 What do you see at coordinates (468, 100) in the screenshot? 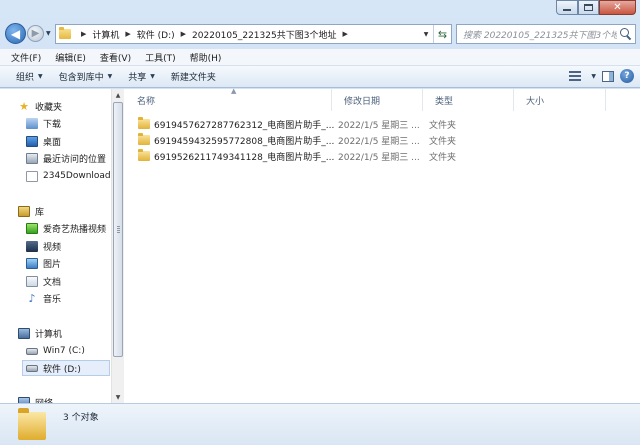
I see `column-header-type: 类型` at bounding box center [468, 100].